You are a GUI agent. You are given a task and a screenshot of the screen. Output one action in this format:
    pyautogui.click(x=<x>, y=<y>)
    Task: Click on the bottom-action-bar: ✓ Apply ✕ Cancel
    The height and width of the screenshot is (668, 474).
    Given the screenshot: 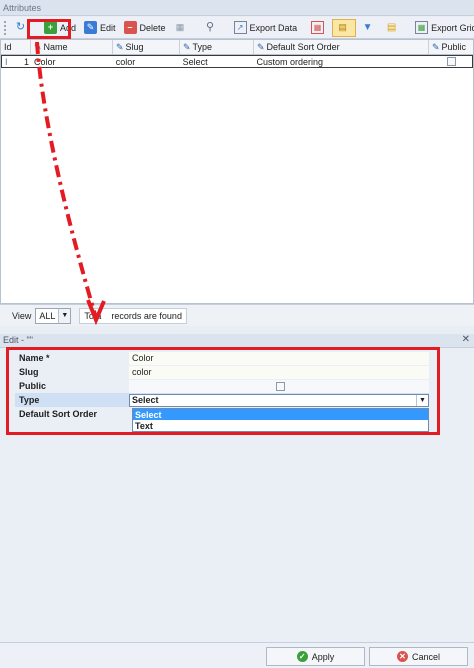 What is the action you would take?
    pyautogui.click(x=237, y=655)
    